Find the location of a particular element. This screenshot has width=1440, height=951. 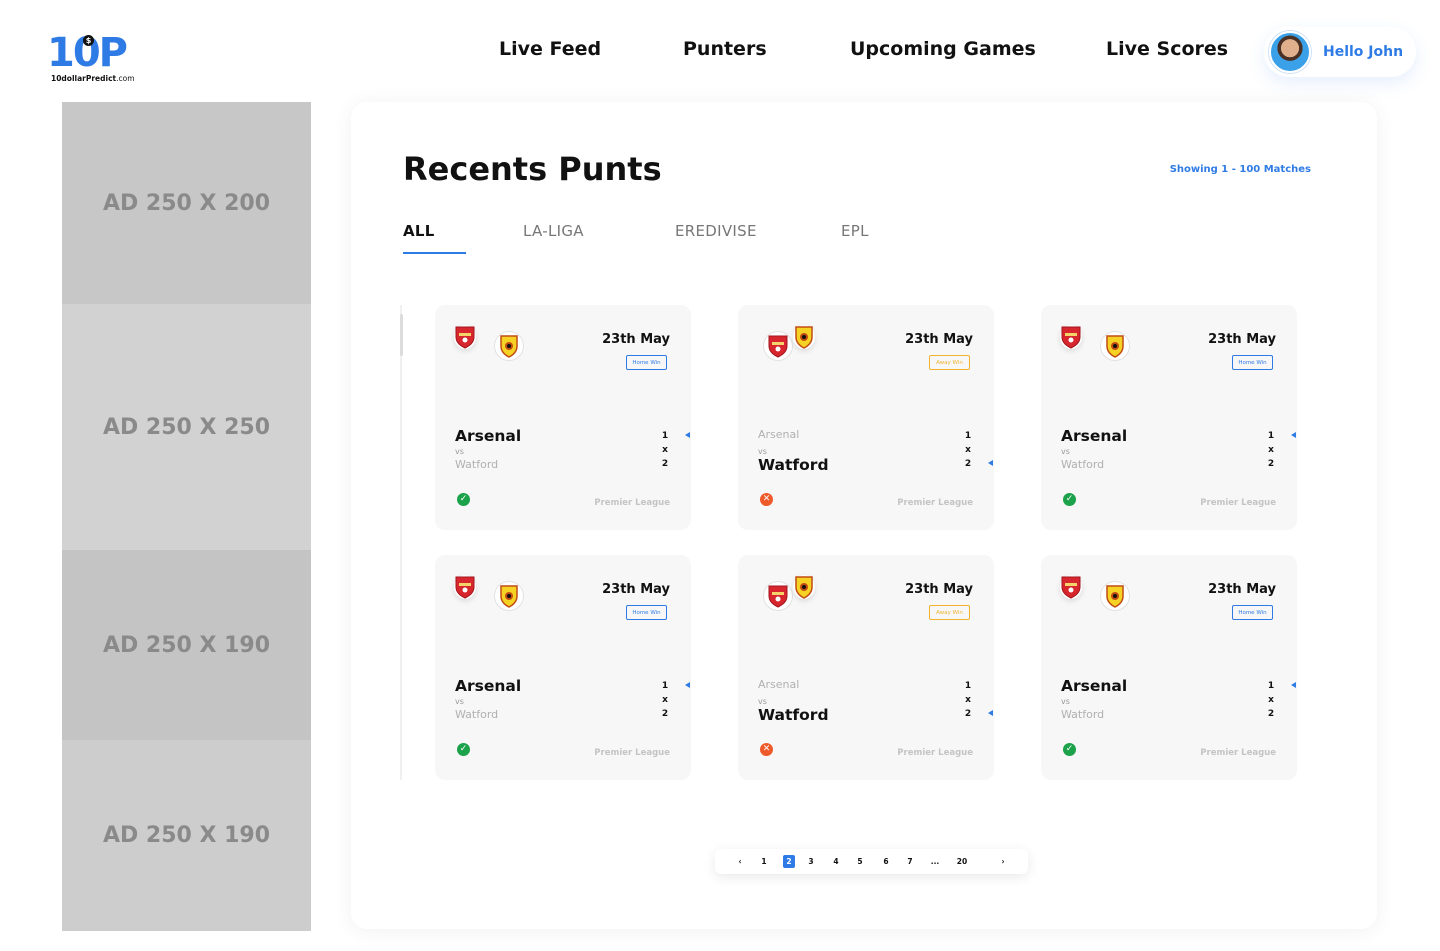

ad-slot-2: AD 250 X 250 is located at coordinates (186, 427).